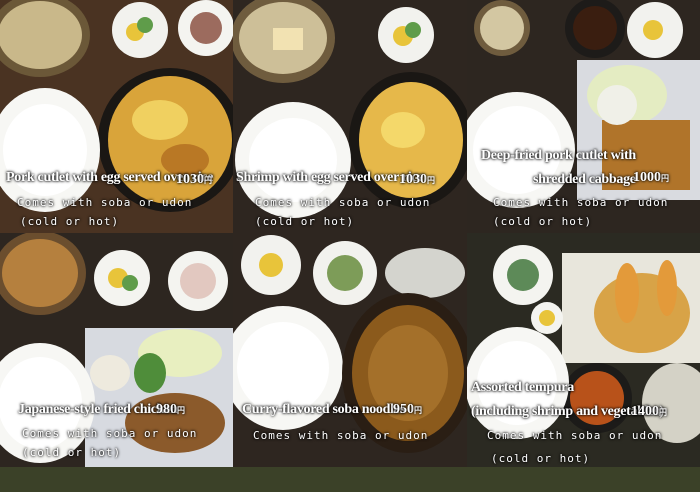  What do you see at coordinates (350, 479) in the screenshot?
I see `footer-bar` at bounding box center [350, 479].